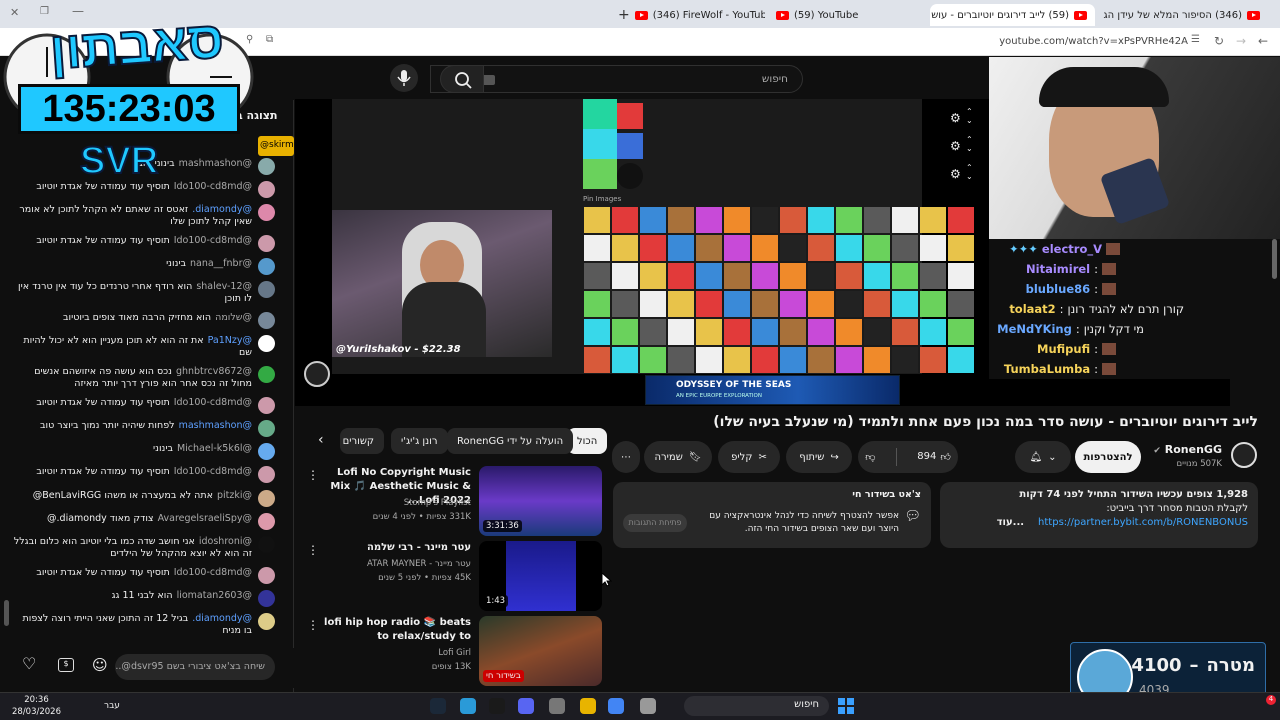  Describe the element at coordinates (6, 613) in the screenshot. I see `chat-scrollbar` at that location.